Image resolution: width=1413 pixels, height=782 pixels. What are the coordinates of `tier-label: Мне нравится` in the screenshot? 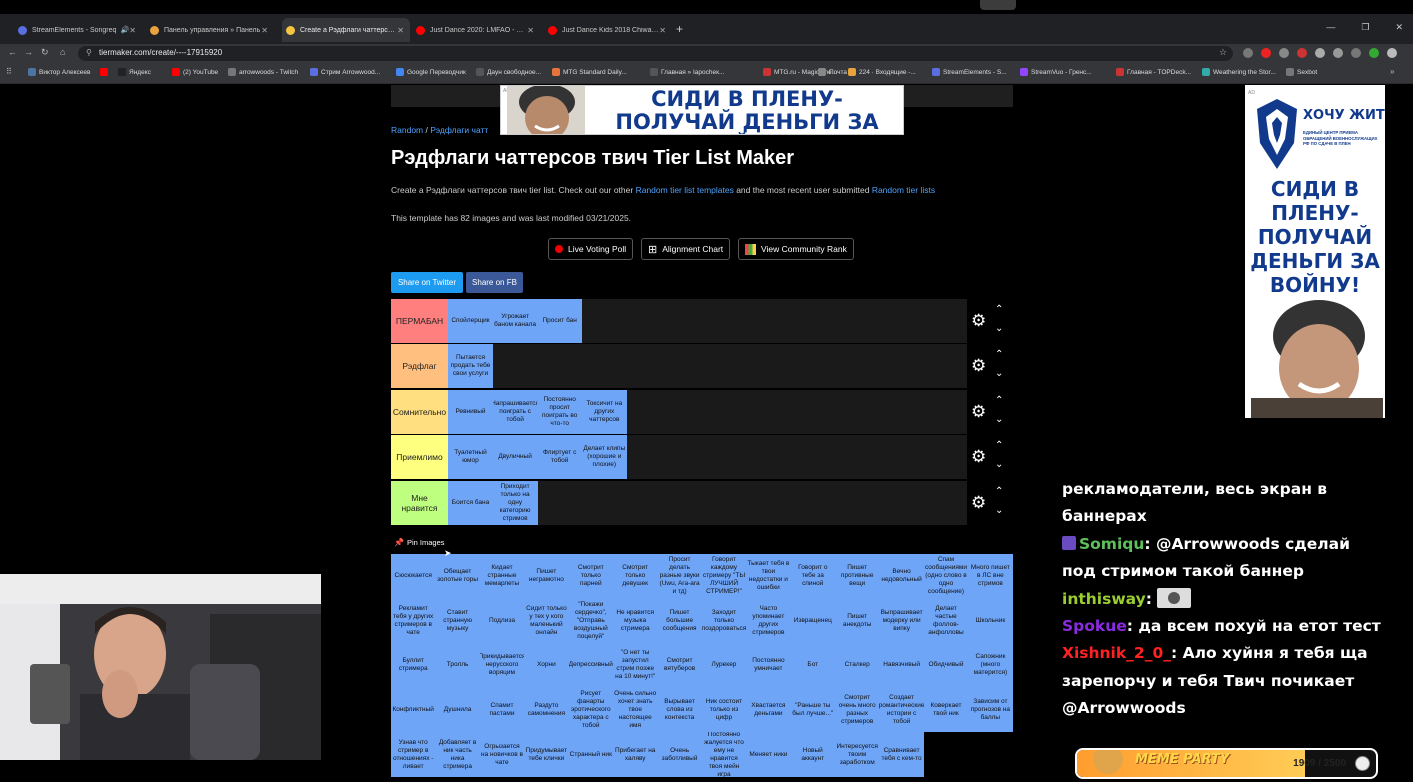 It's located at (419, 502).